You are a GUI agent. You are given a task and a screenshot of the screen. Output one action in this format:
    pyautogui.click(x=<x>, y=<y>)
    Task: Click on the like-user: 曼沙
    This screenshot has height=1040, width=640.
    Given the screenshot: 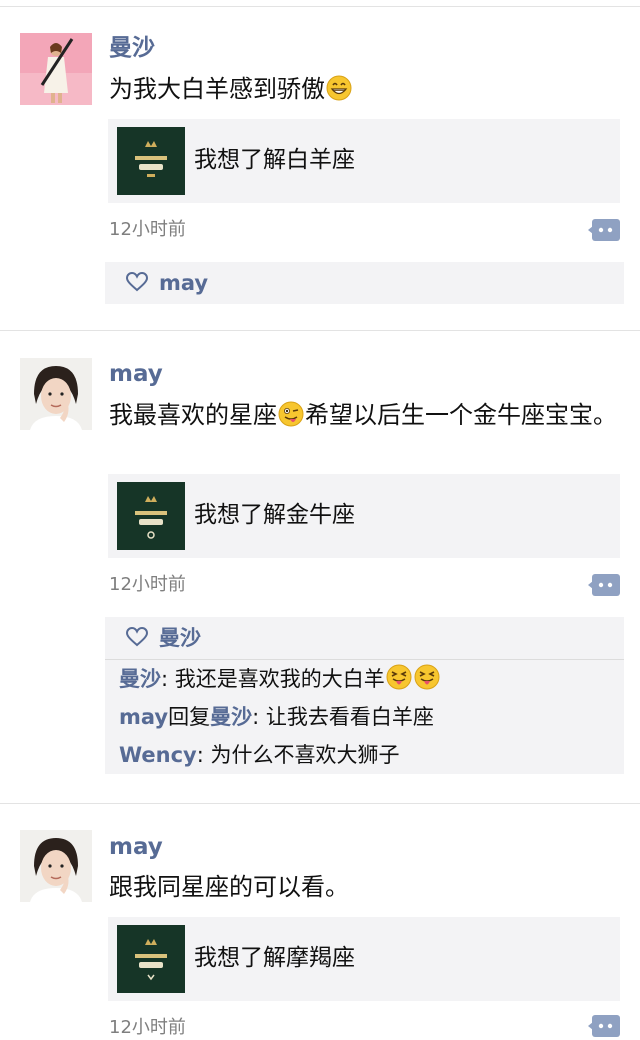 What is the action you would take?
    pyautogui.click(x=180, y=638)
    